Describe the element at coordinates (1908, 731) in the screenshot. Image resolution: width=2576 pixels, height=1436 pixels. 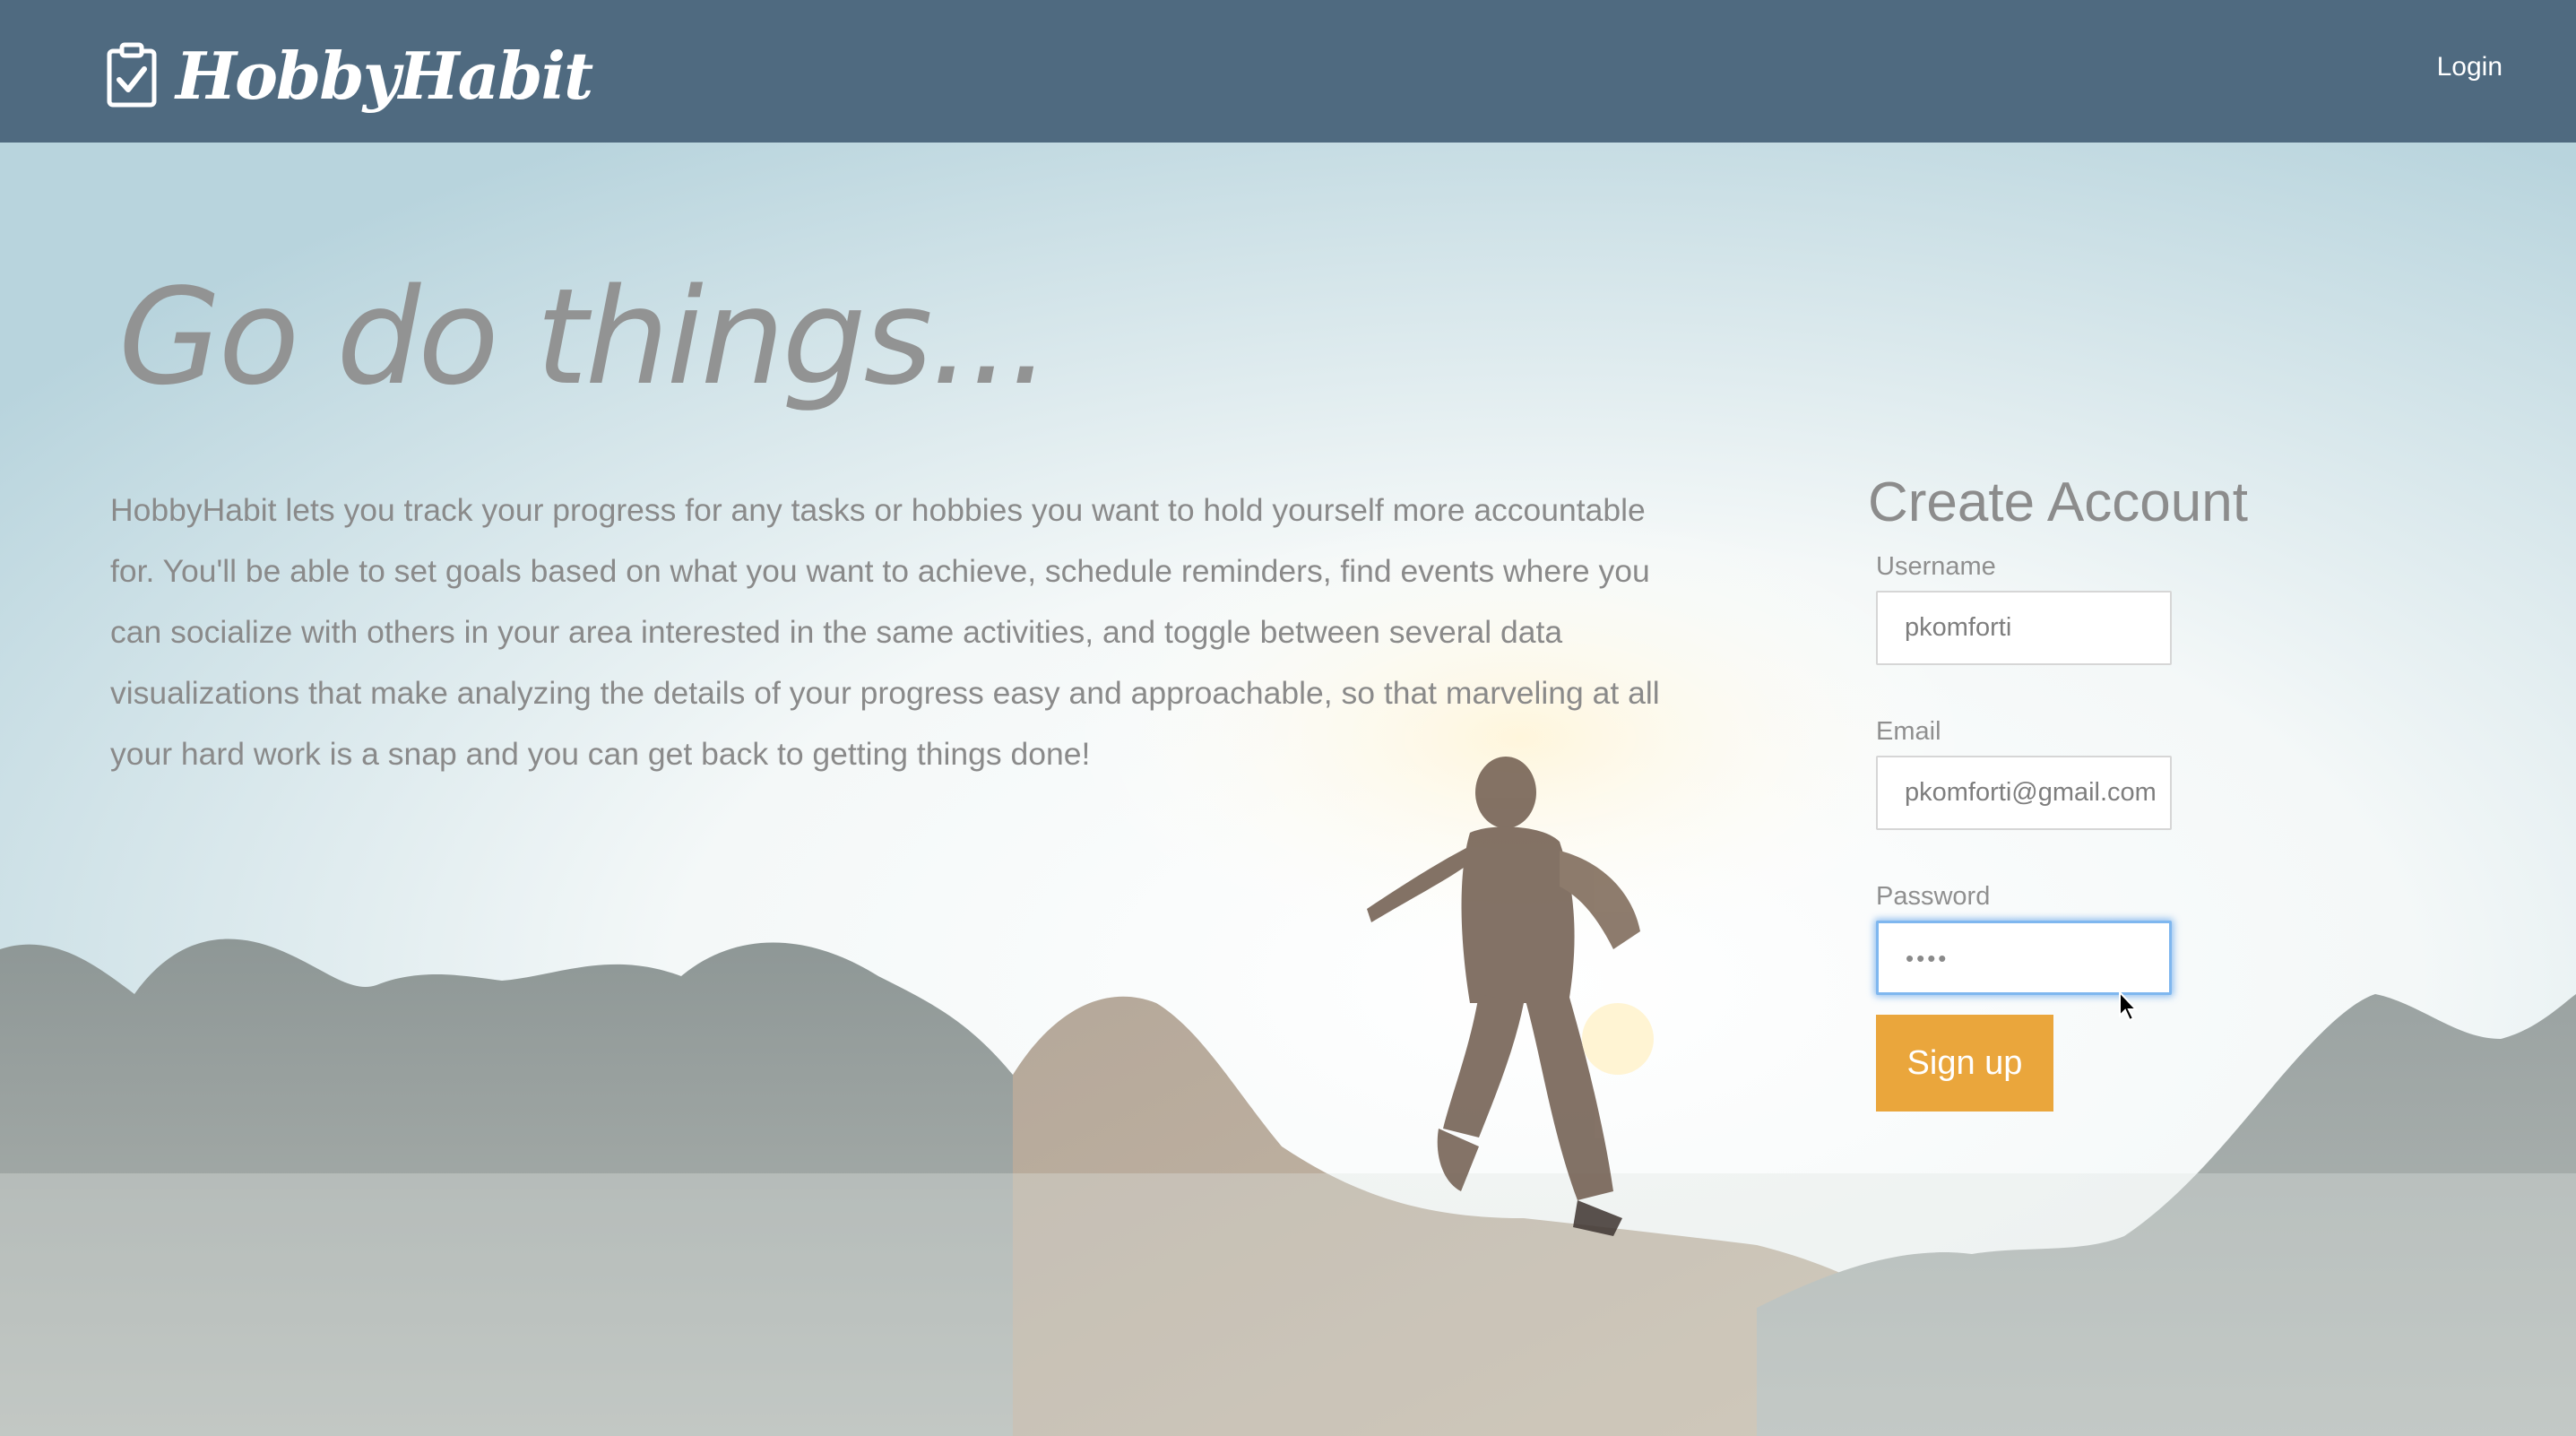
I see `email-label: Email` at that location.